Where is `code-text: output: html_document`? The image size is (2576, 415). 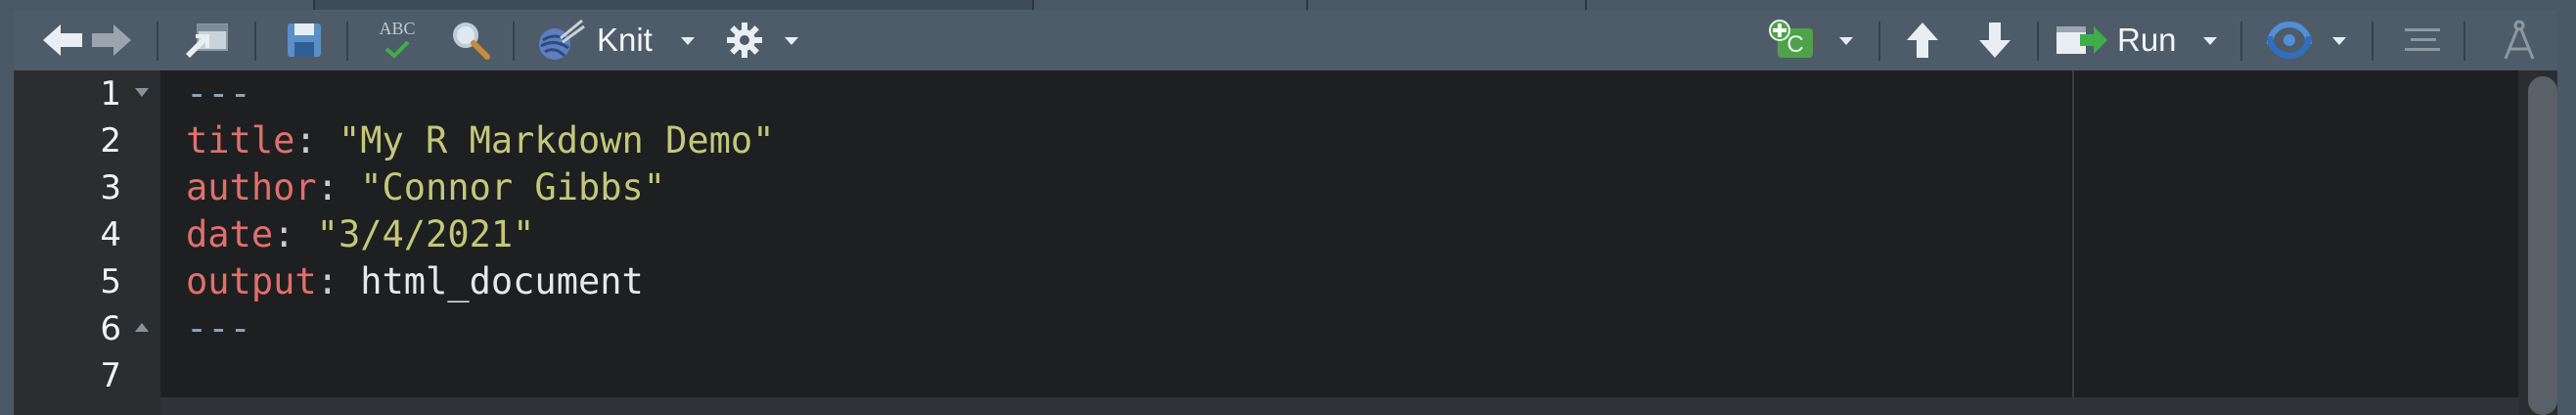
code-text: output: html_document is located at coordinates (415, 281).